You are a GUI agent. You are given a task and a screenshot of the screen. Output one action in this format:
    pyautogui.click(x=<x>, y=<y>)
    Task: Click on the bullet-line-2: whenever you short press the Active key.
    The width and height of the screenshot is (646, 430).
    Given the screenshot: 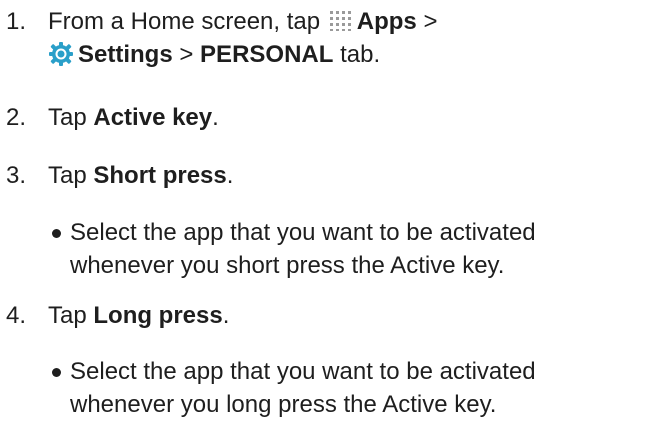 What is the action you would take?
    pyautogui.click(x=287, y=265)
    